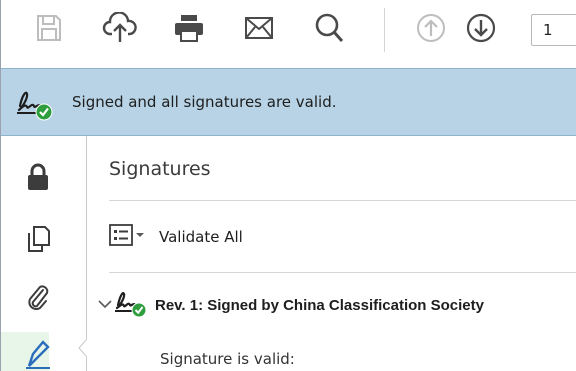 This screenshot has height=371, width=576. What do you see at coordinates (431, 28) in the screenshot?
I see `previous-page-icon` at bounding box center [431, 28].